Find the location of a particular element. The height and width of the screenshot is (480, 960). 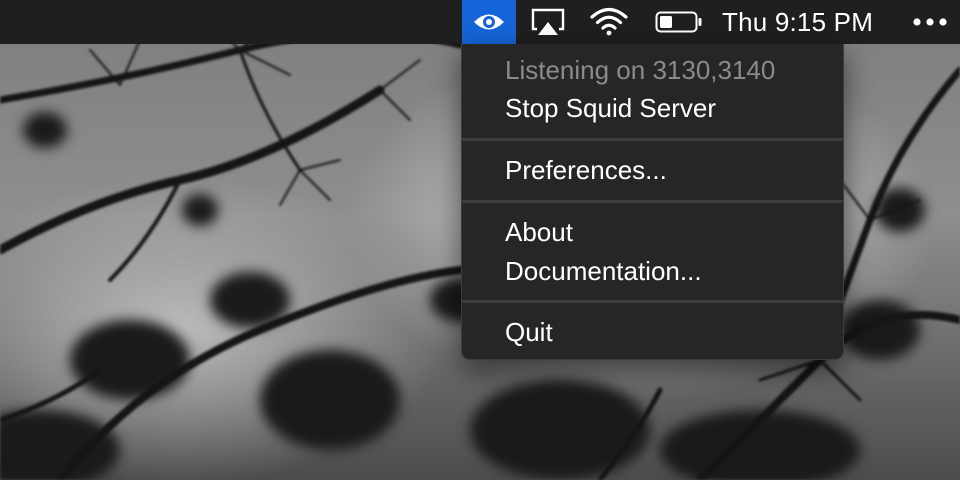

battery-icon is located at coordinates (678, 22).